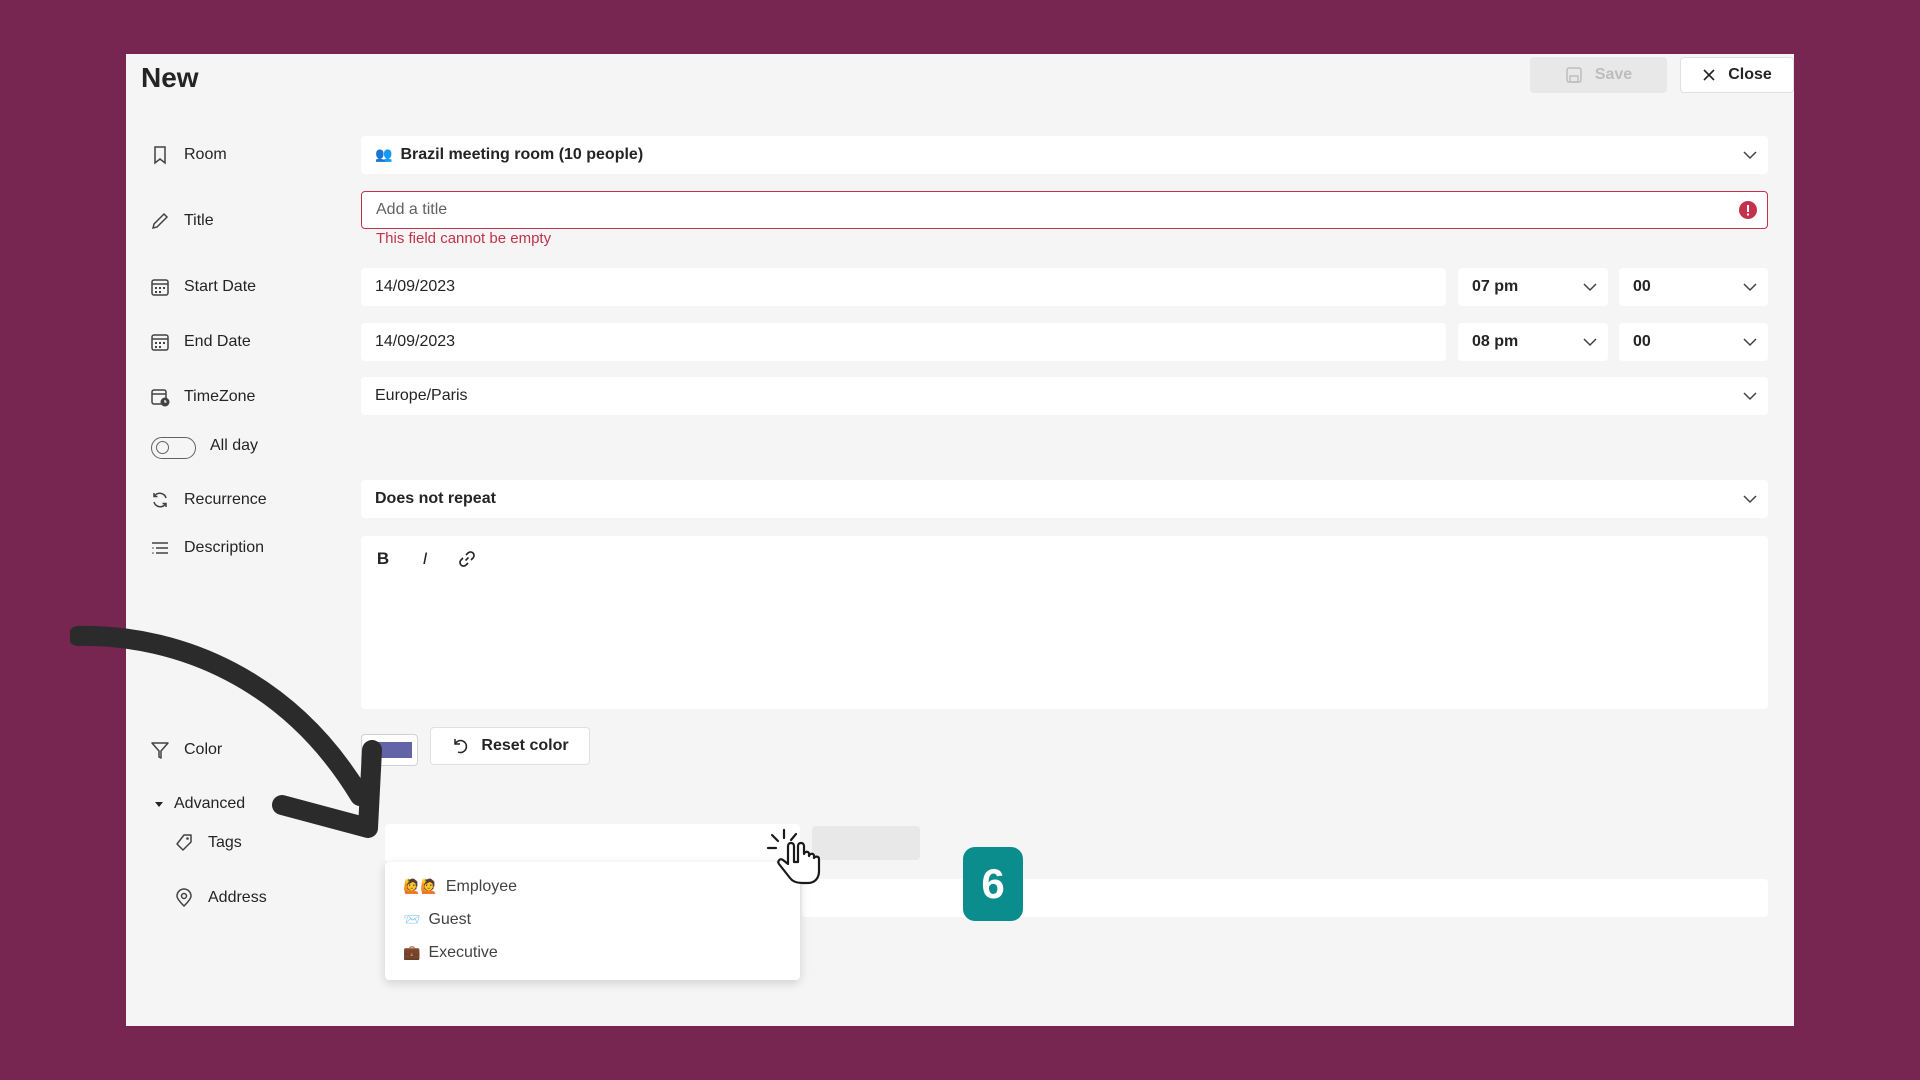 The image size is (1920, 1080). Describe the element at coordinates (421, 395) in the screenshot. I see `timezone-value: Europe/Paris` at that location.